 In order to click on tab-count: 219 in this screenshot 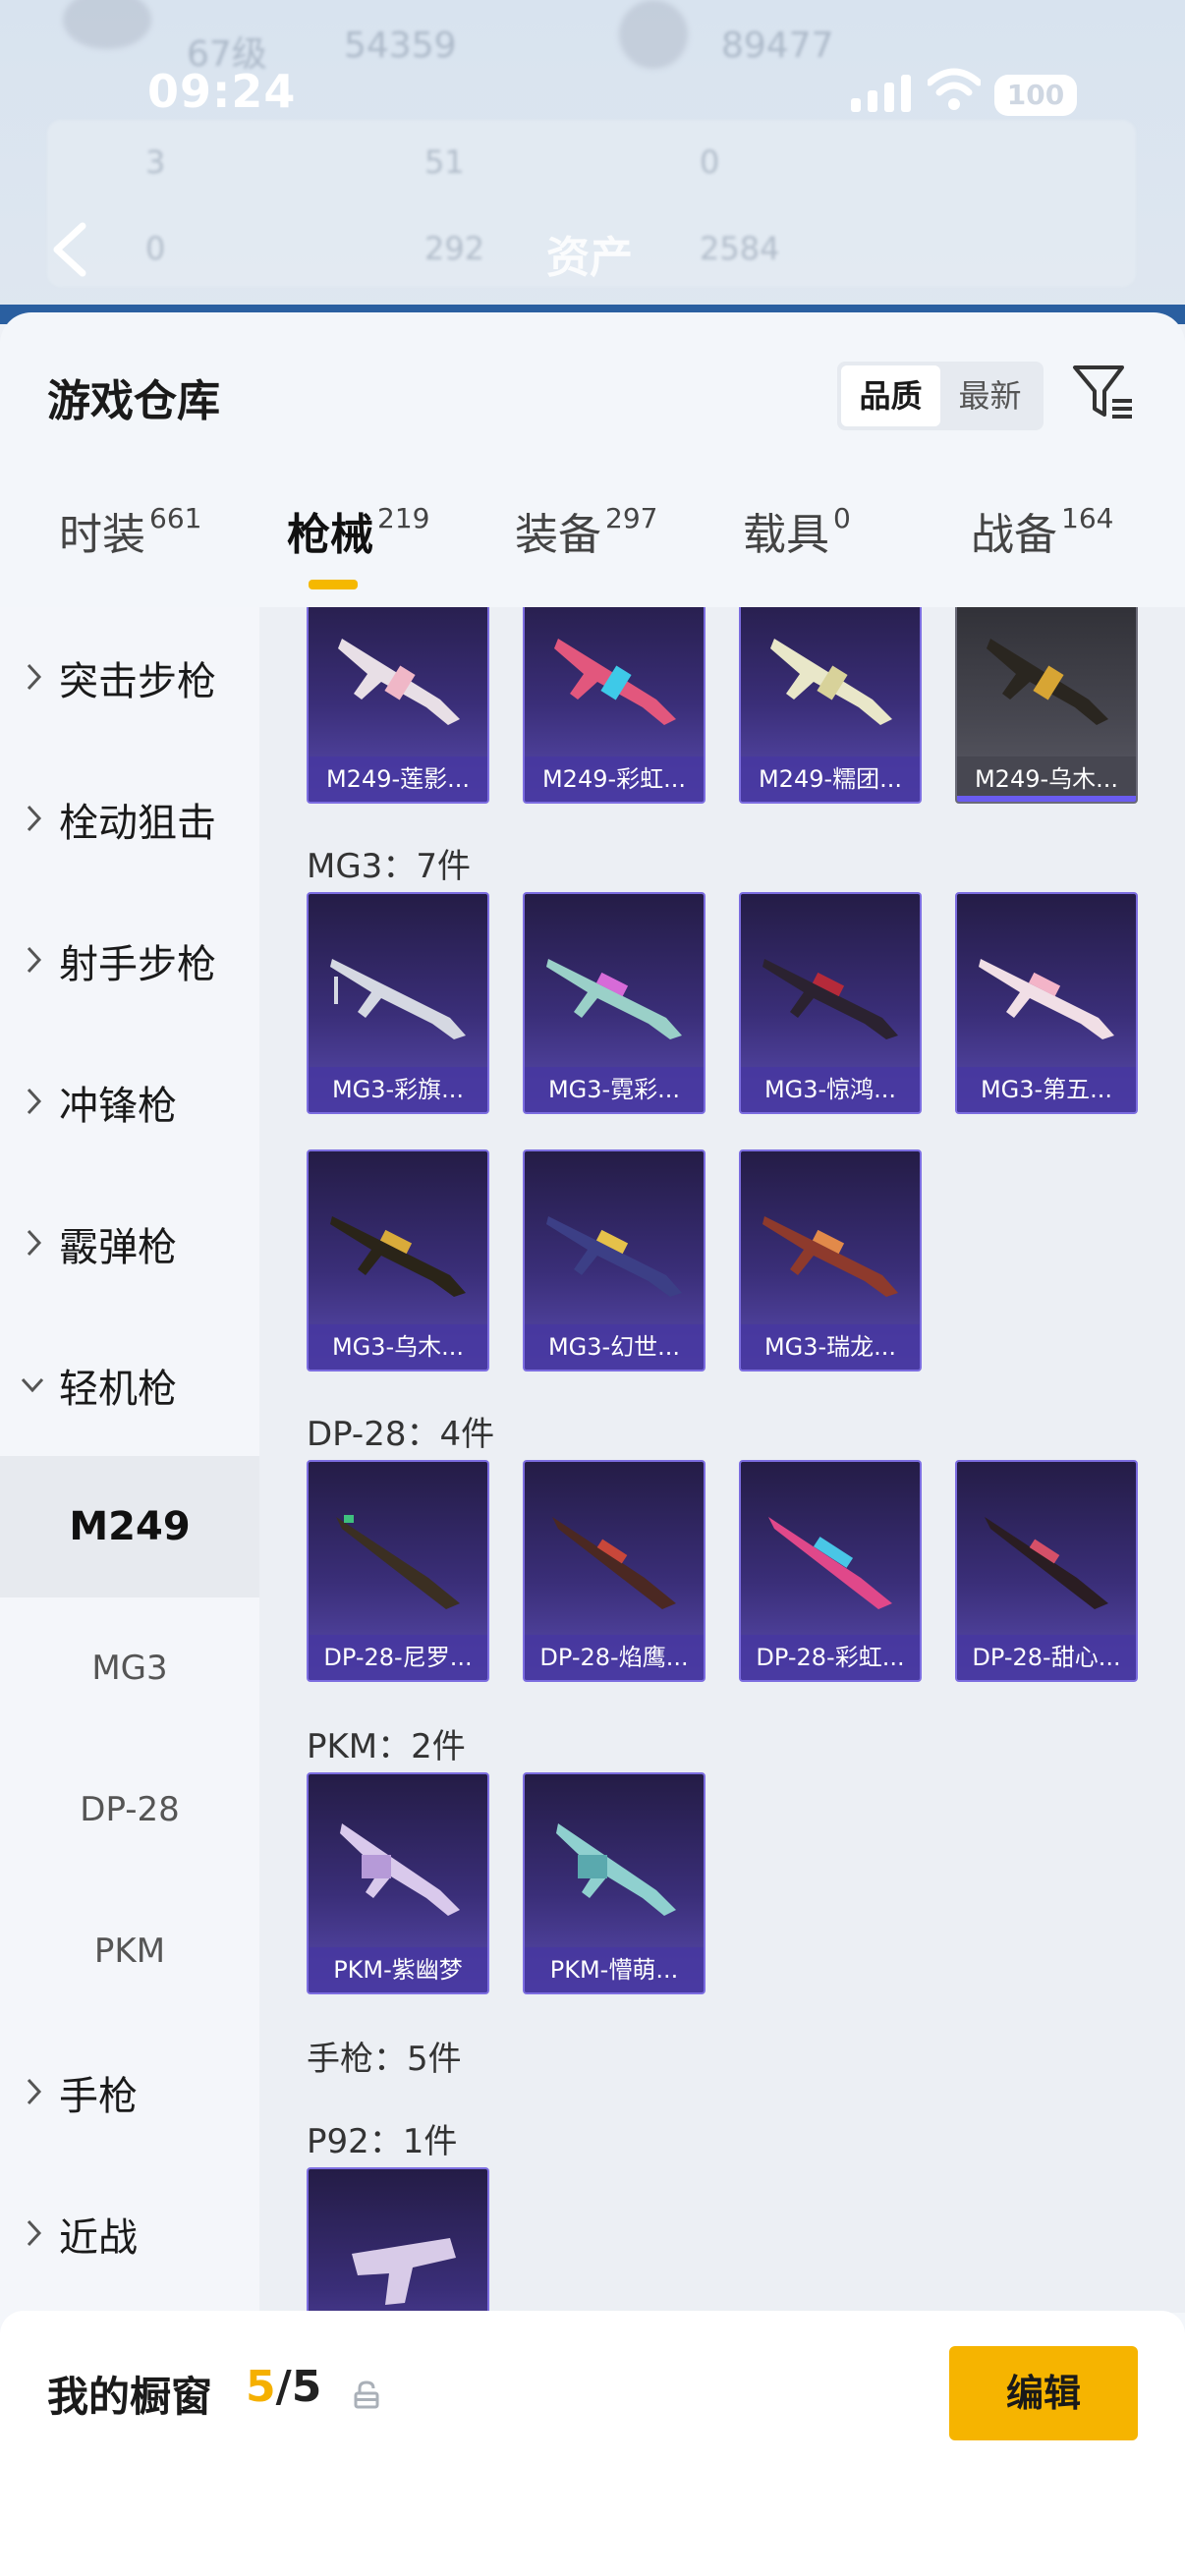, I will do `click(404, 518)`.